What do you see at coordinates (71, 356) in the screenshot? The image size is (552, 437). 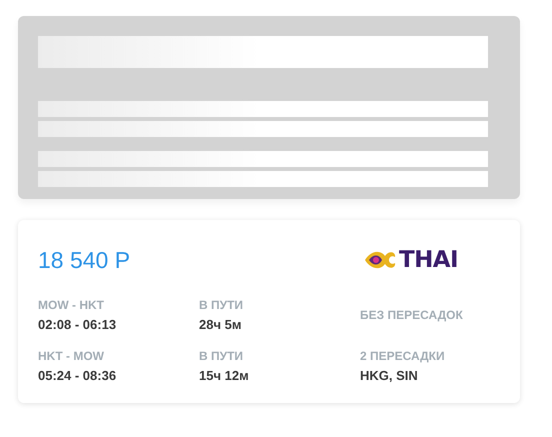 I see `route-label: HKT - MOW` at bounding box center [71, 356].